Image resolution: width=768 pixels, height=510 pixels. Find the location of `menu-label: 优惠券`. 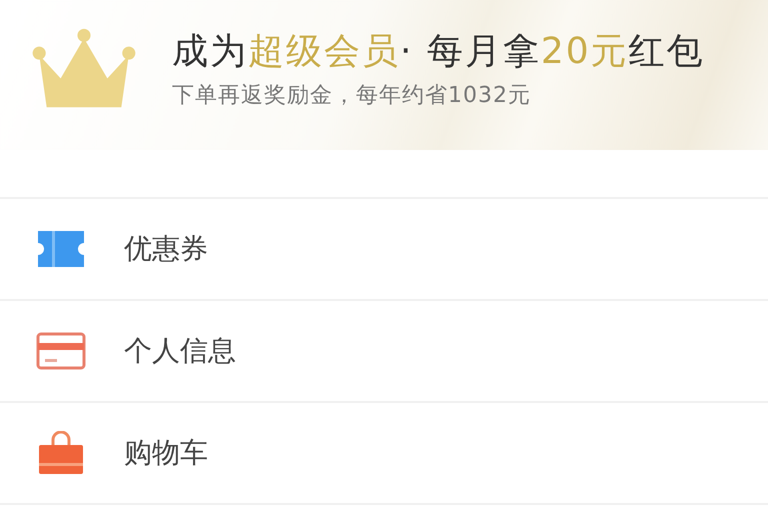

menu-label: 优惠券 is located at coordinates (166, 249).